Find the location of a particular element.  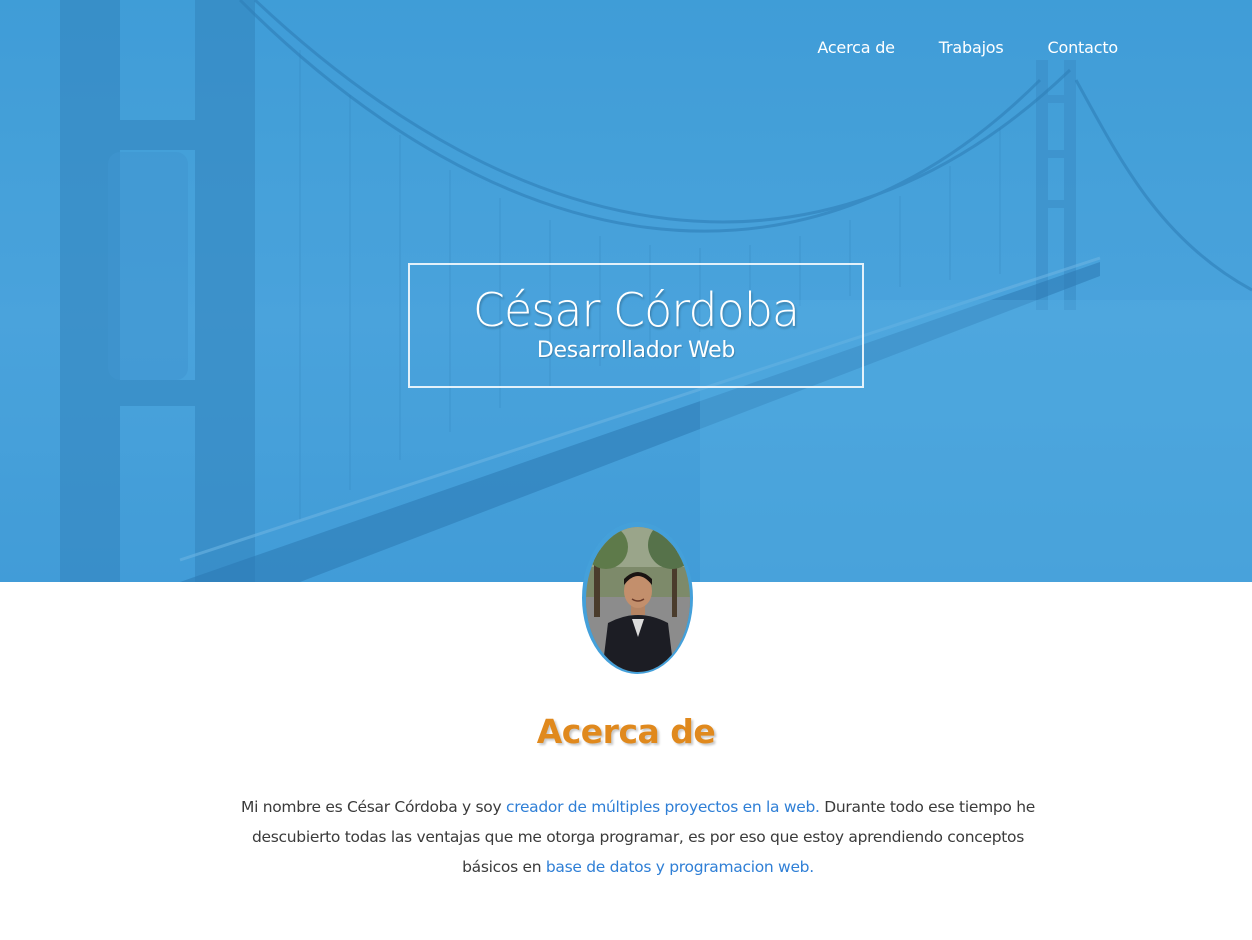

about-heading: Acerca de is located at coordinates (626, 731).